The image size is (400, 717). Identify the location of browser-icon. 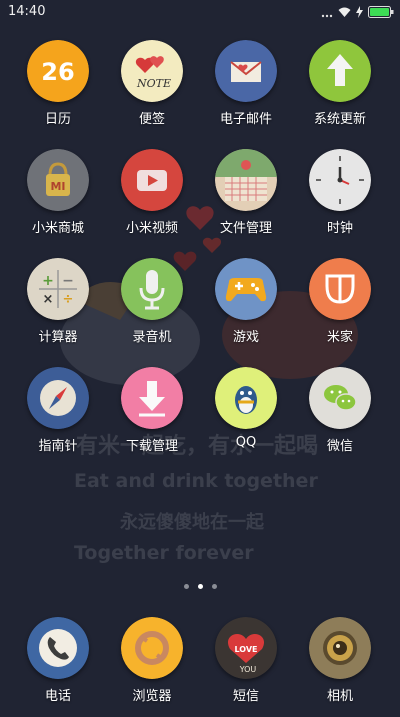
(152, 648).